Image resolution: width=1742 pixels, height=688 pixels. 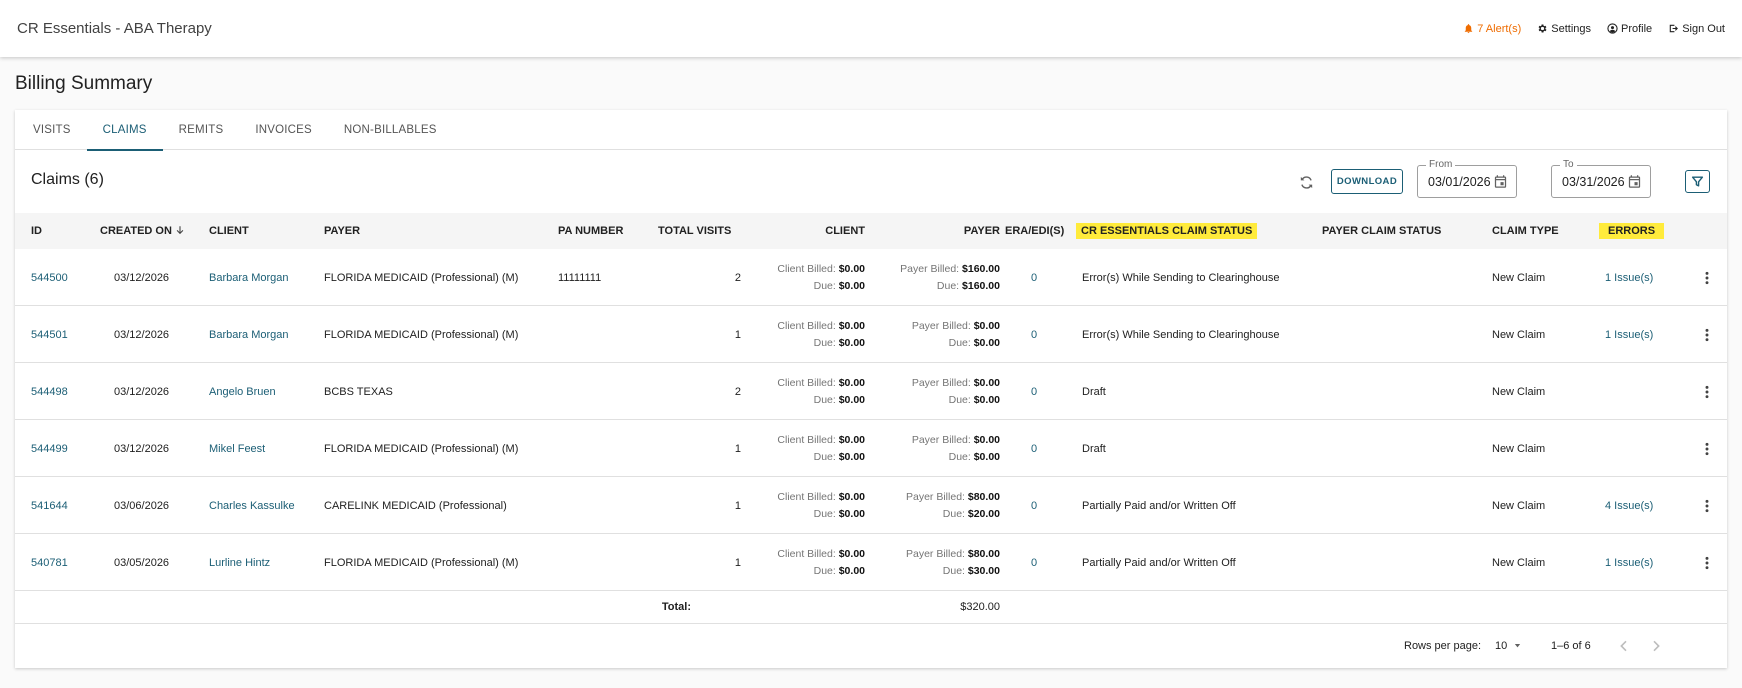 I want to click on profile-link: Profile, so click(x=1629, y=29).